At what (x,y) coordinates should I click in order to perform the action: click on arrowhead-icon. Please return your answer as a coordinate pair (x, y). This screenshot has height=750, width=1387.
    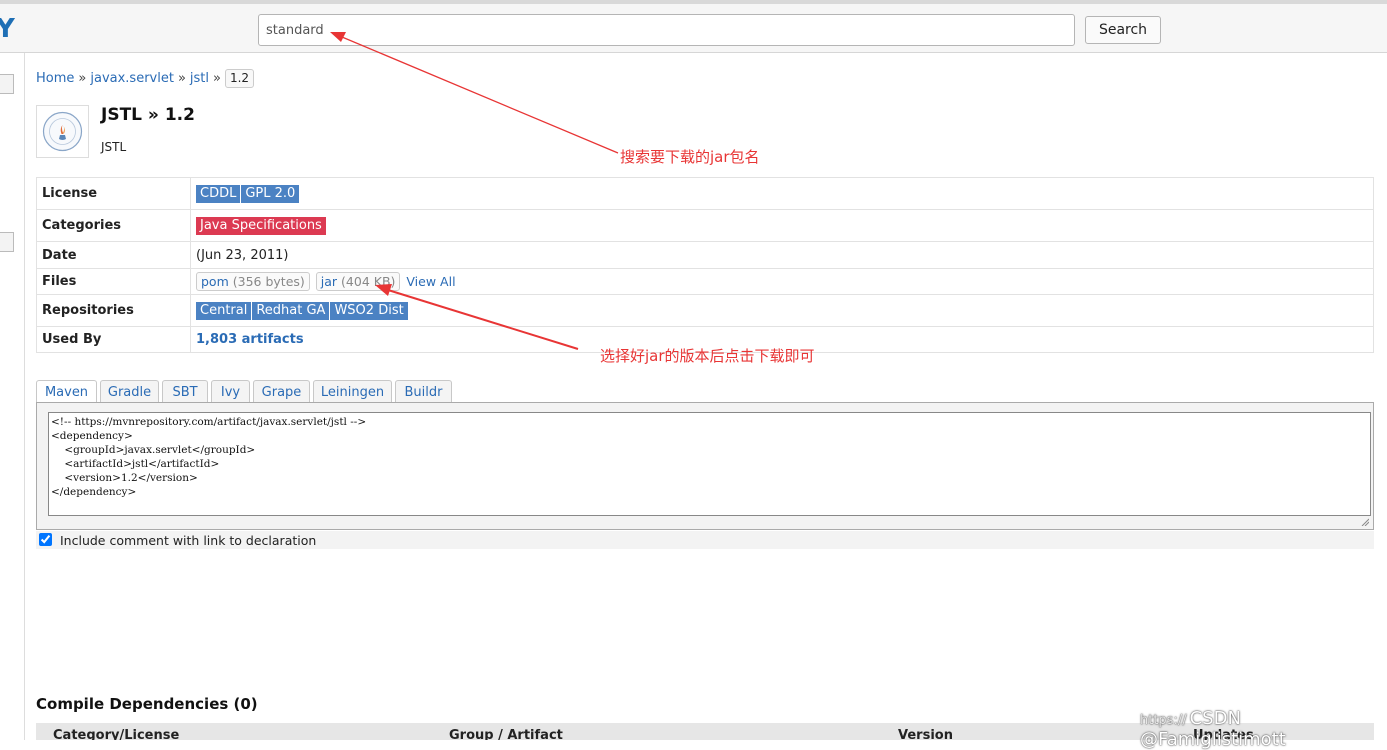
    Looking at the image, I should click on (383, 290).